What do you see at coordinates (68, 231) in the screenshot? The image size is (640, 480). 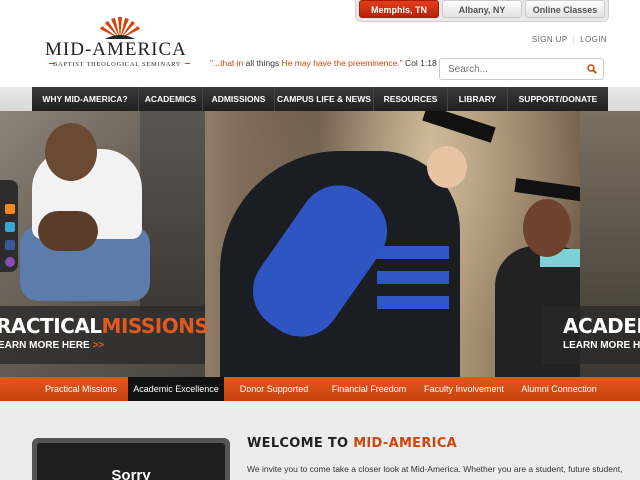 I see `person-arms` at bounding box center [68, 231].